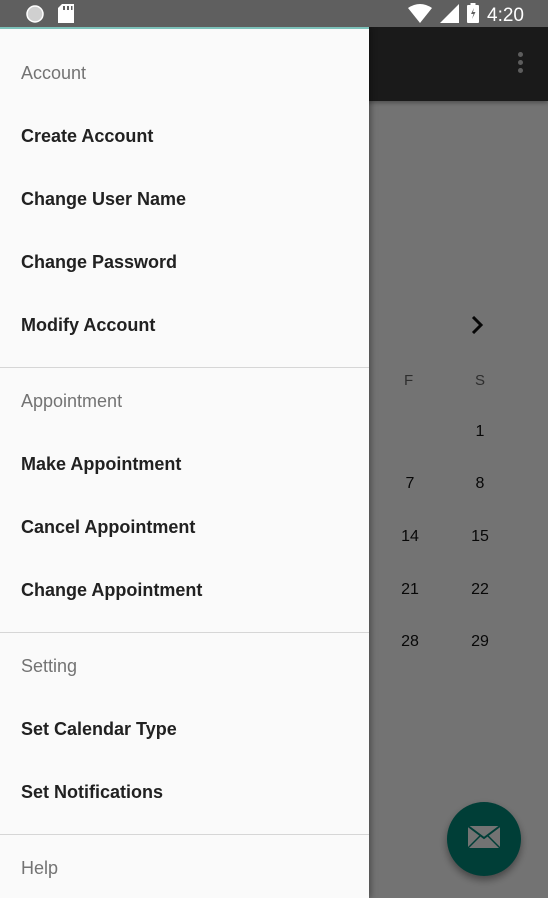 This screenshot has width=548, height=898. Describe the element at coordinates (72, 401) in the screenshot. I see `section-header-appointment: Appointment` at that location.